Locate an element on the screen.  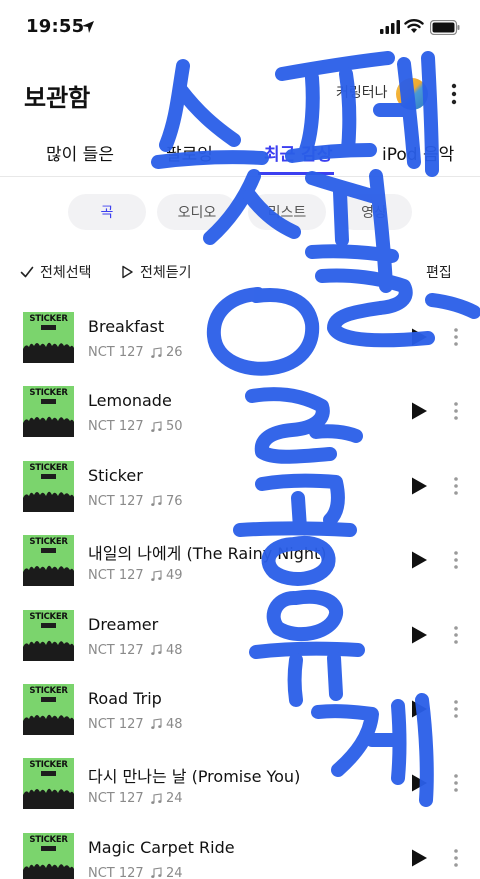
song-play-count: 48 is located at coordinates (166, 650).